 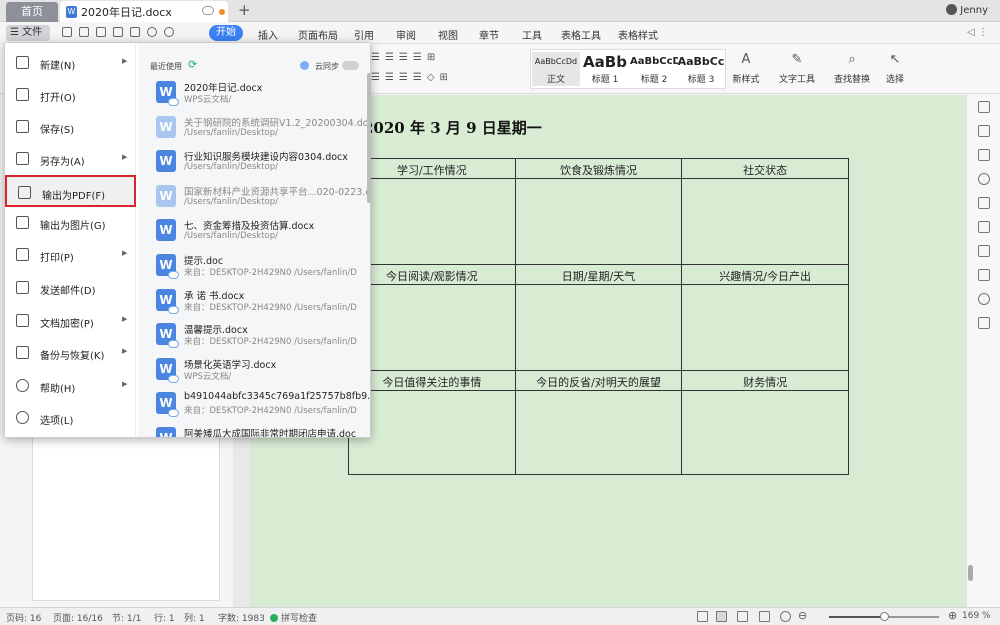 I want to click on file-menu-item: 保存(S), so click(x=70, y=127).